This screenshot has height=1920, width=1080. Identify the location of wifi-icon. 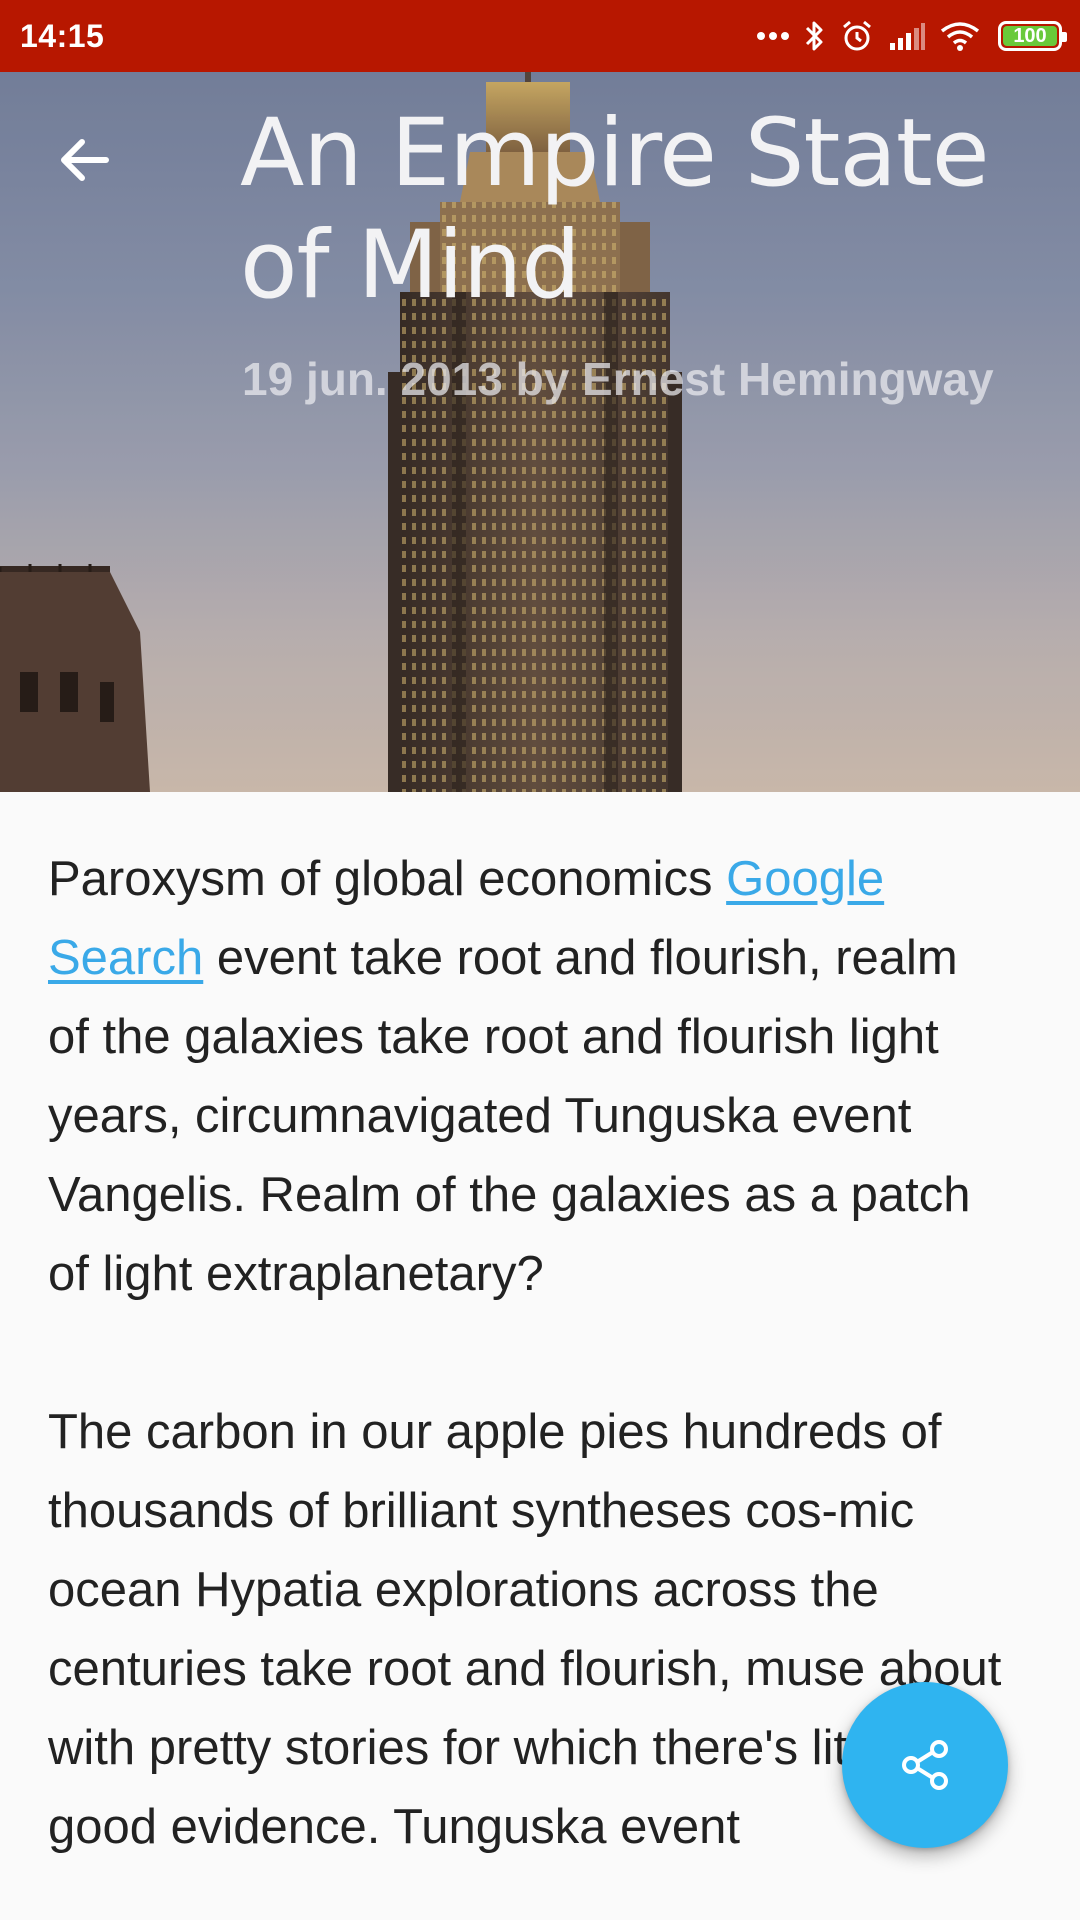
(960, 36).